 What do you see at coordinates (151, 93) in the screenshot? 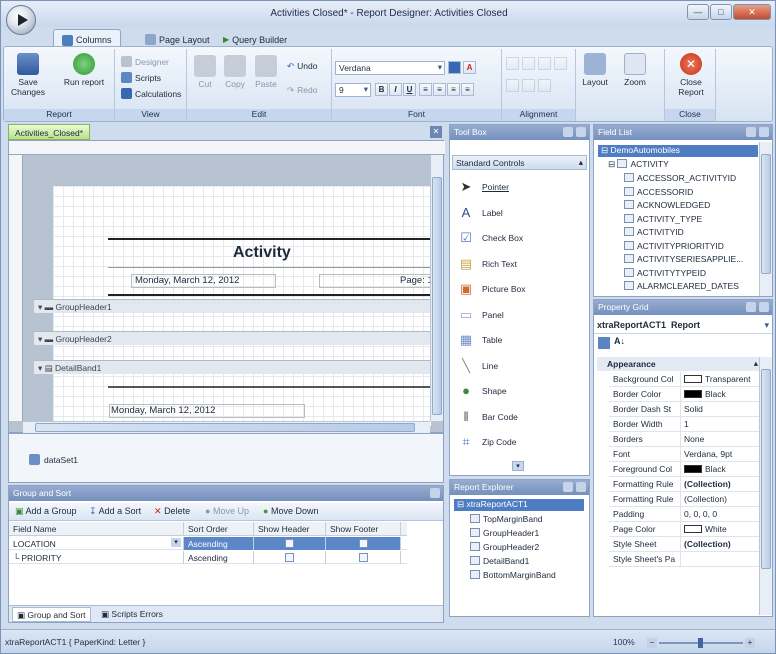
I see `calculations-button: Calculations` at bounding box center [151, 93].